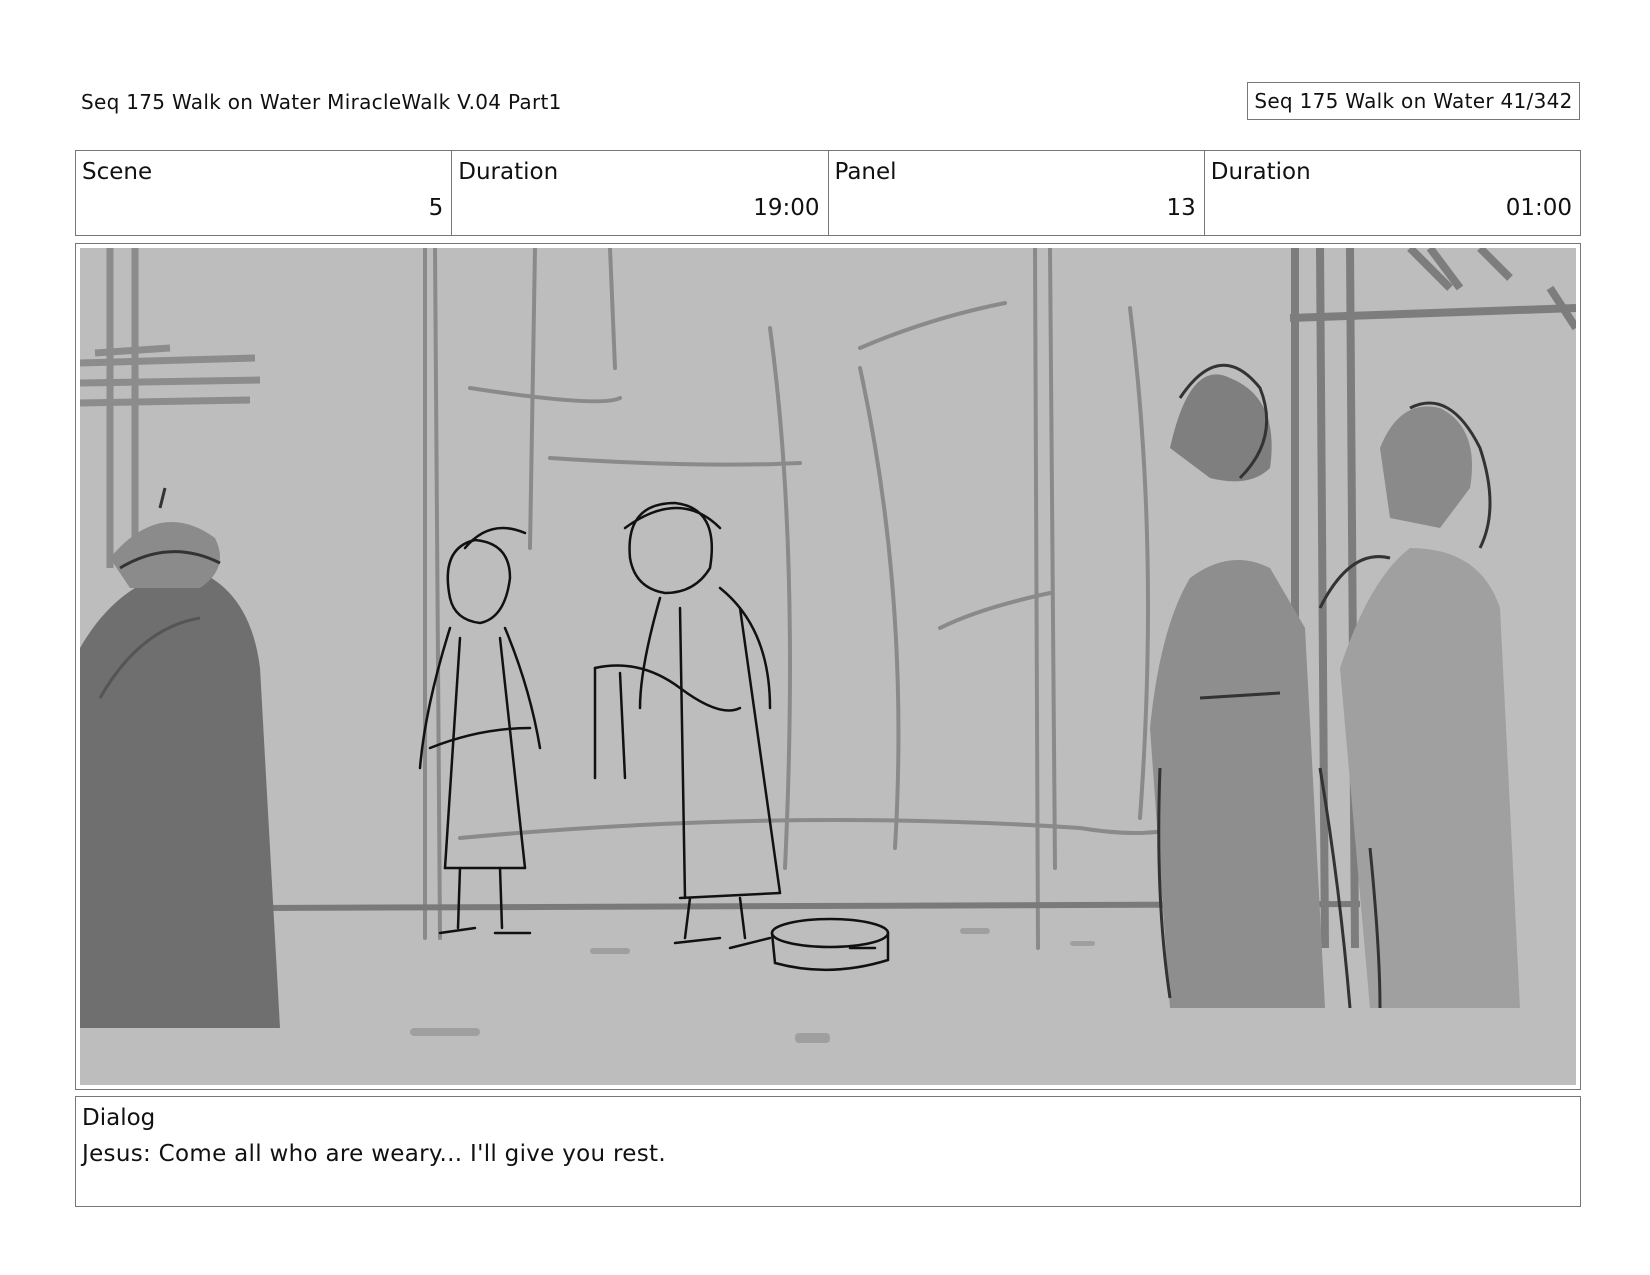  What do you see at coordinates (119, 1118) in the screenshot?
I see `dialog-label: Dialog` at bounding box center [119, 1118].